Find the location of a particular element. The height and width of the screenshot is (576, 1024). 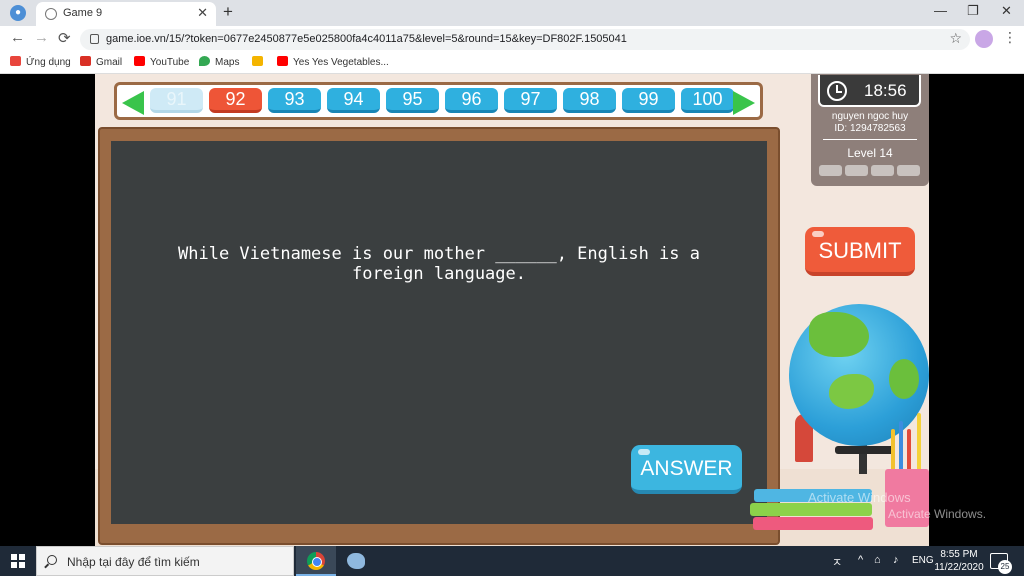

question-line-2: foreign language. is located at coordinates (439, 274).